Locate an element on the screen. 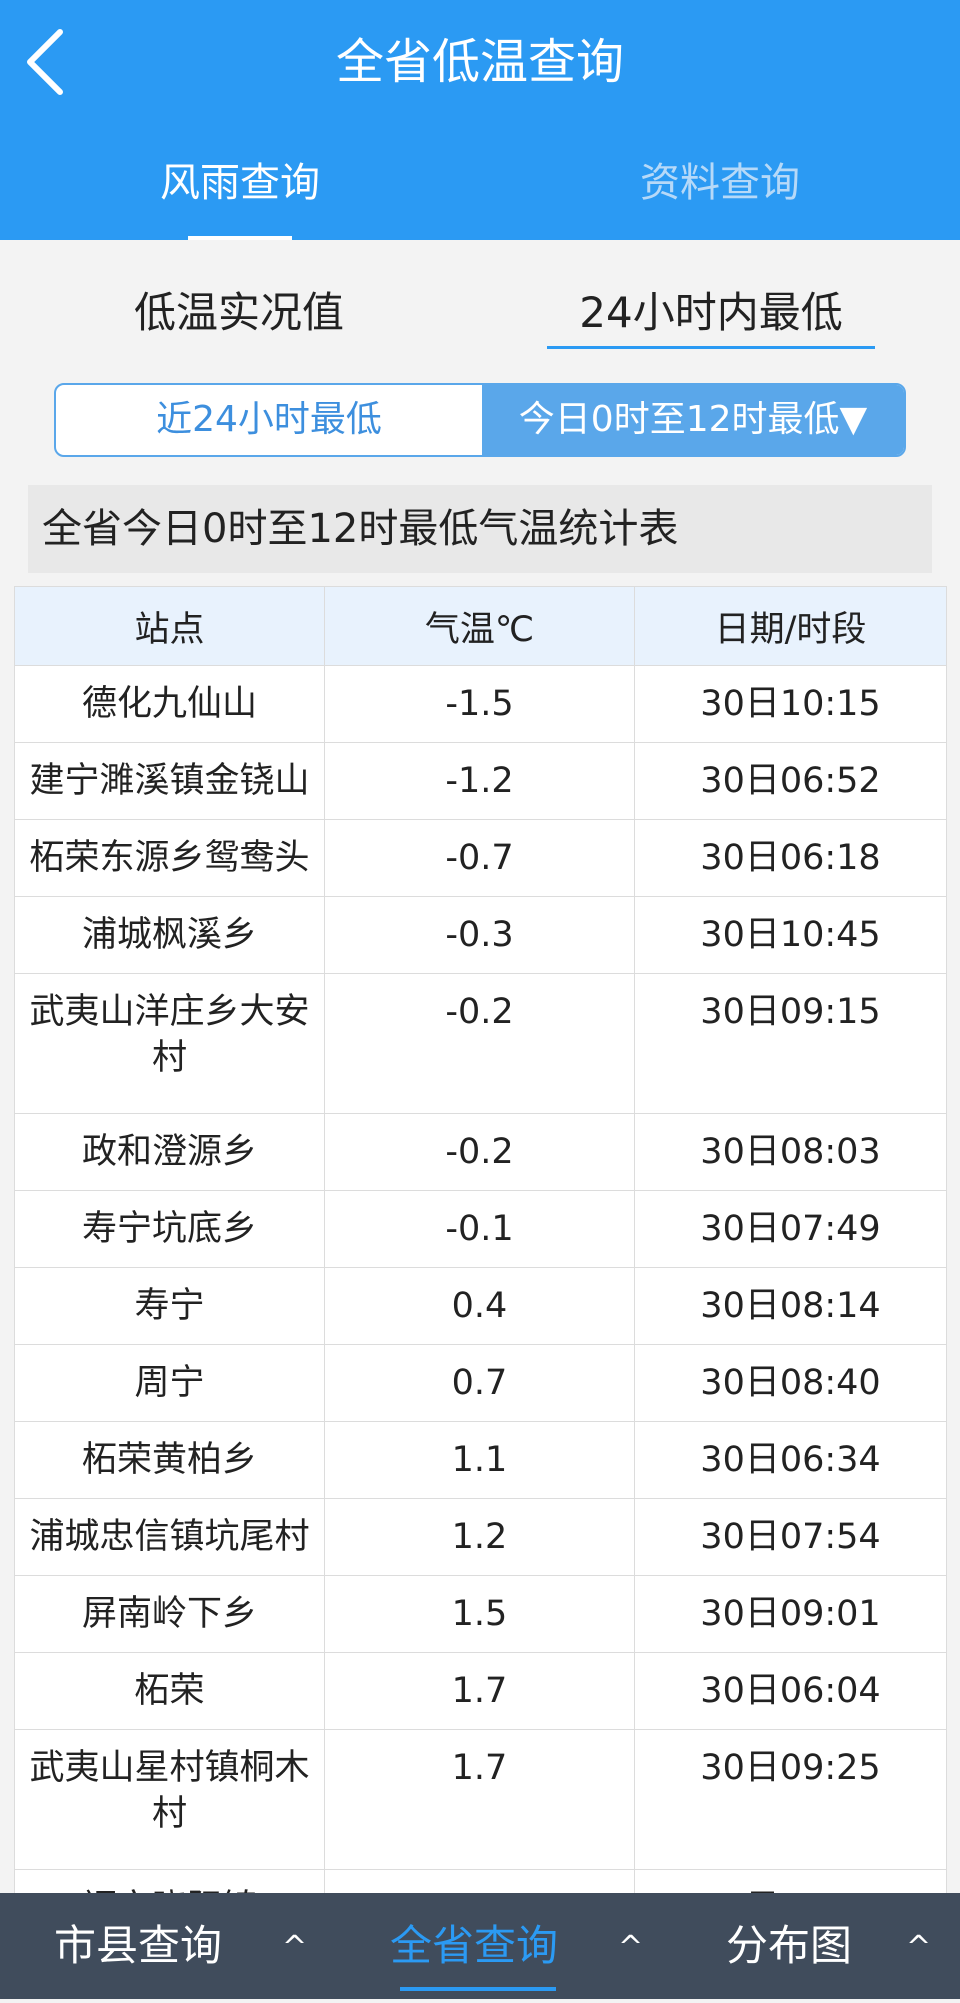 The height and width of the screenshot is (2003, 960). station-cell: 德化九仙山 is located at coordinates (169, 704).